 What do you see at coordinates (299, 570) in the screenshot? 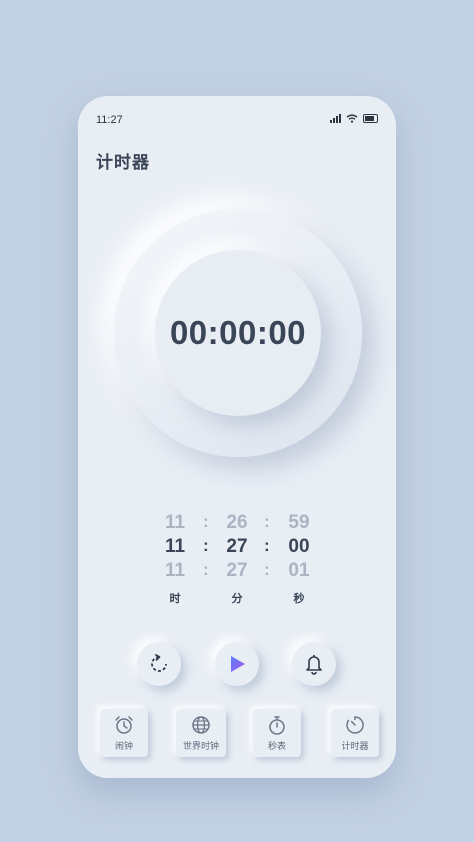
I see `seconds-next: 01` at bounding box center [299, 570].